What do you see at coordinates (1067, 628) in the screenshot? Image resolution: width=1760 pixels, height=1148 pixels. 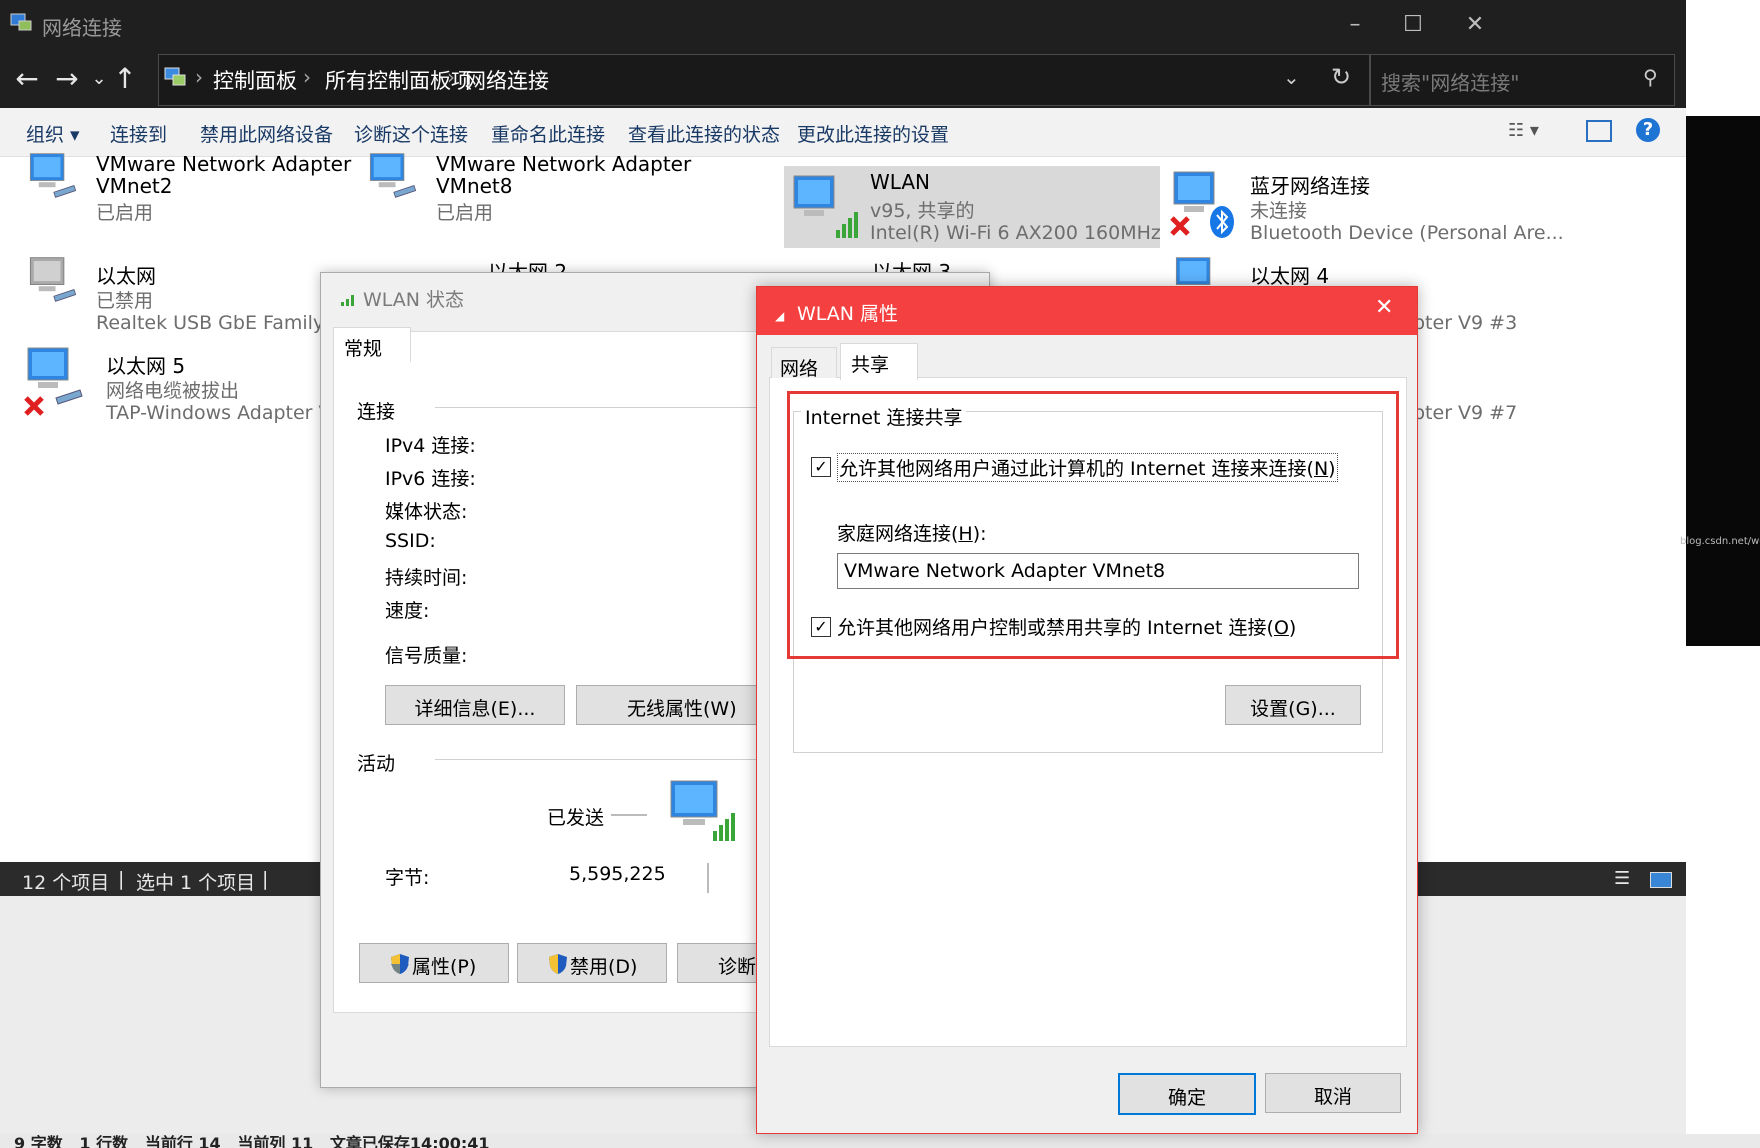 I see `allow-control-label: 允许其他网络用户控制或禁用共享的 Internet 连接(O)` at bounding box center [1067, 628].